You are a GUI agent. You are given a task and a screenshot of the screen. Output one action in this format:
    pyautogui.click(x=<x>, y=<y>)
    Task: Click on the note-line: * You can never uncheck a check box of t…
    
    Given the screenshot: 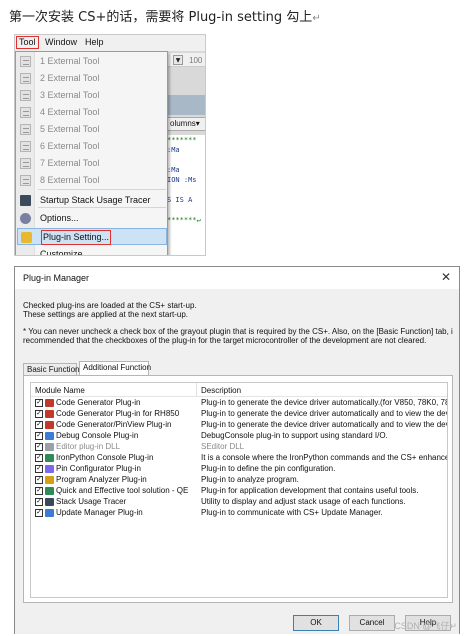 What is the action you would take?
    pyautogui.click(x=238, y=331)
    